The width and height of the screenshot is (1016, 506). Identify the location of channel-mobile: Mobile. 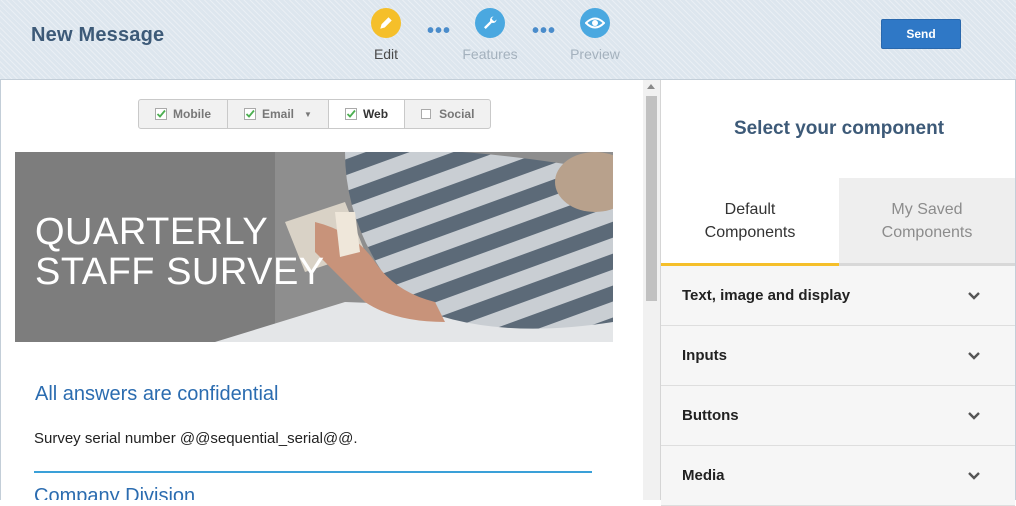
(183, 114).